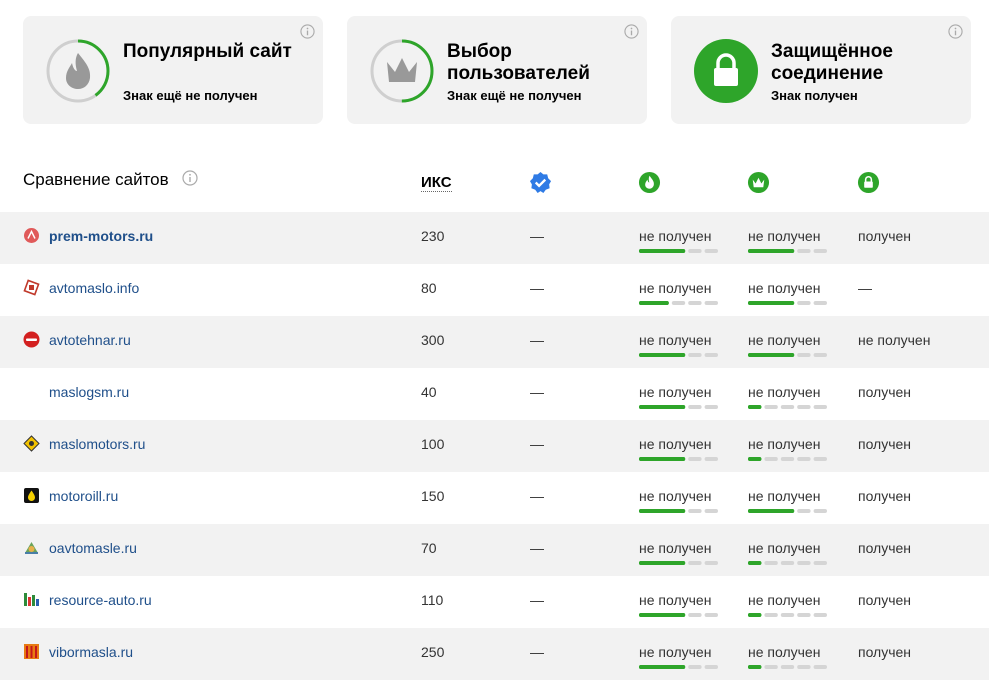  What do you see at coordinates (91, 652) in the screenshot?
I see `site-link: vibormasla.ru` at bounding box center [91, 652].